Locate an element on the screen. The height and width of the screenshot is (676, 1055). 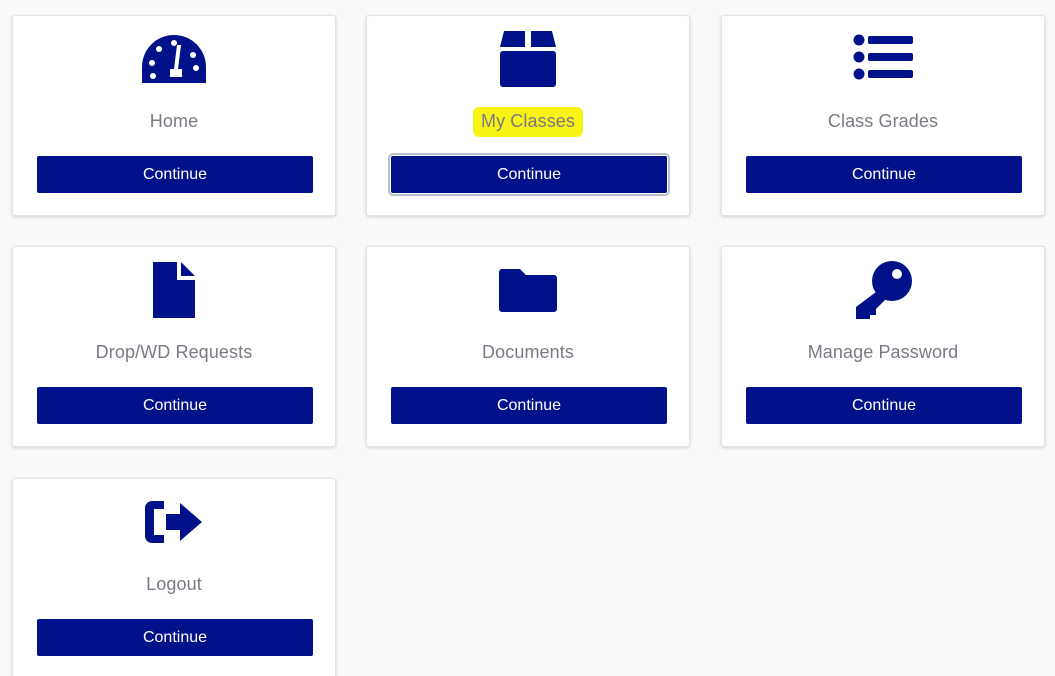
card-label: Manage Password is located at coordinates (883, 352).